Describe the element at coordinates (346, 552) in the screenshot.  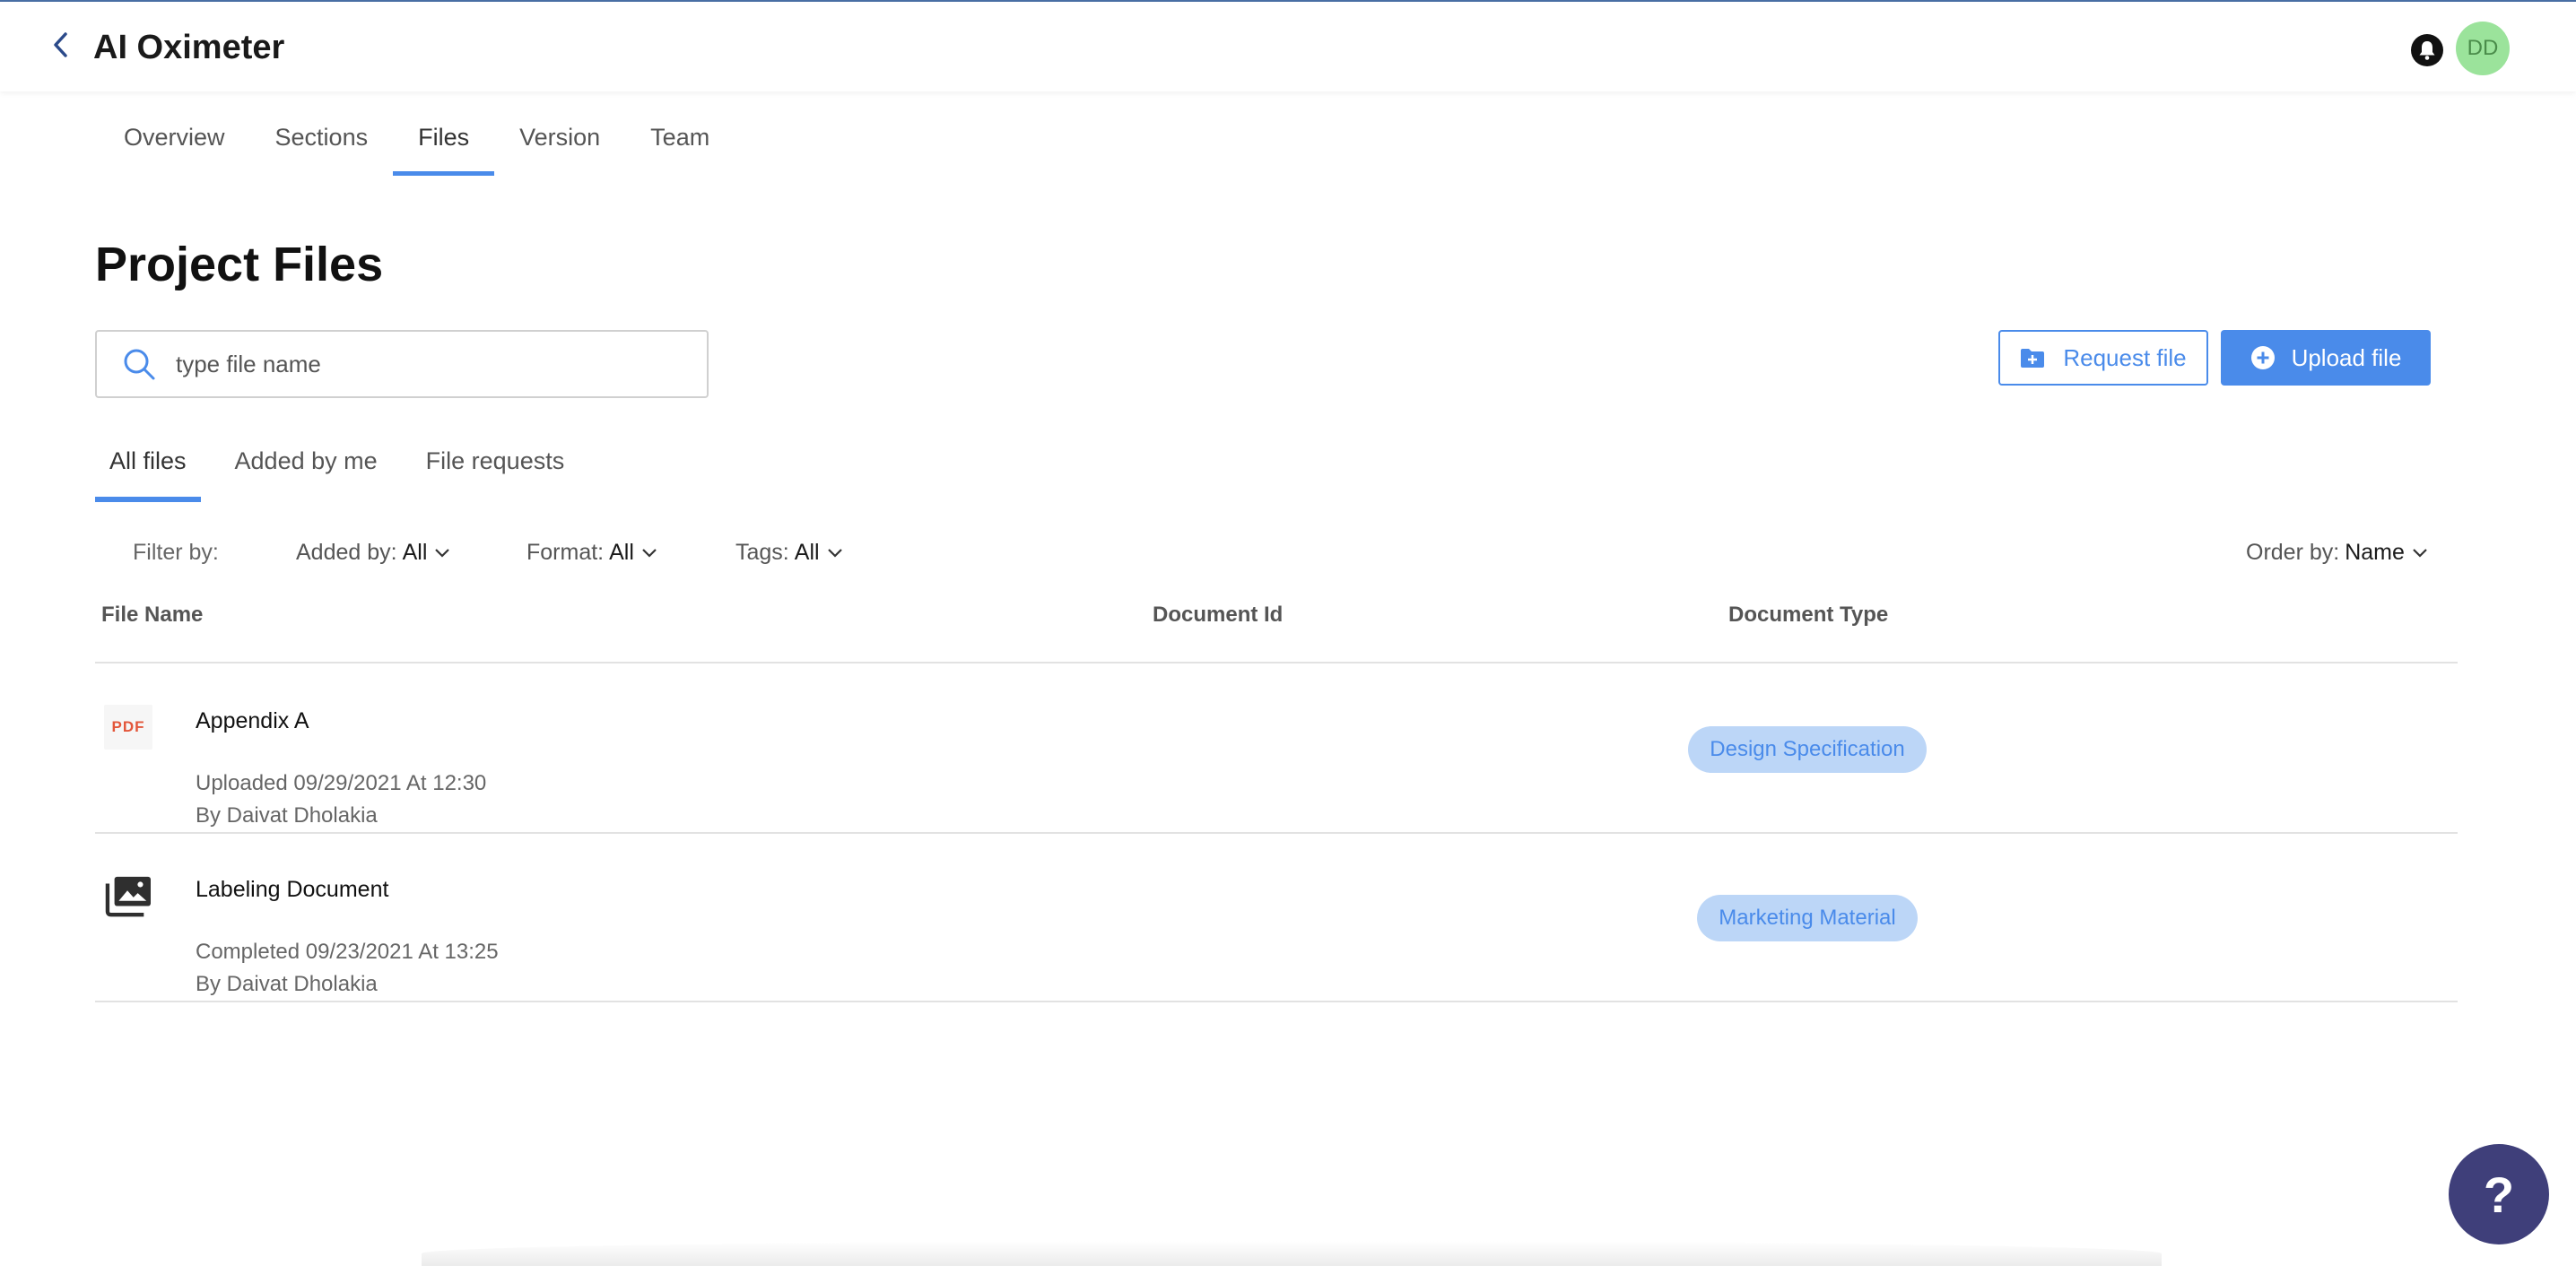
I see `added-by-filter-label: Added by:` at that location.